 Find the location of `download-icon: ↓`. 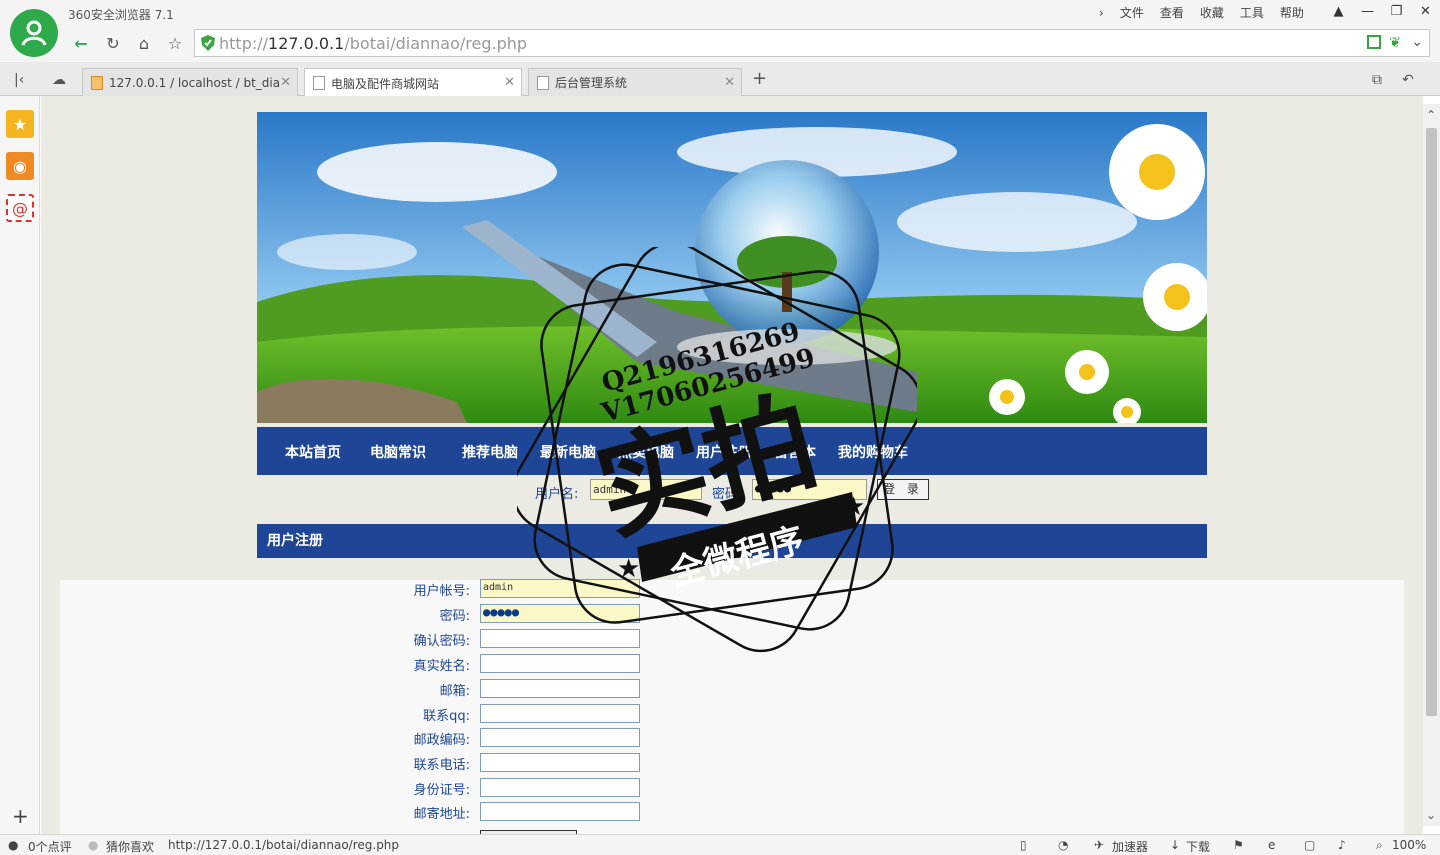

download-icon: ↓ is located at coordinates (1175, 845).